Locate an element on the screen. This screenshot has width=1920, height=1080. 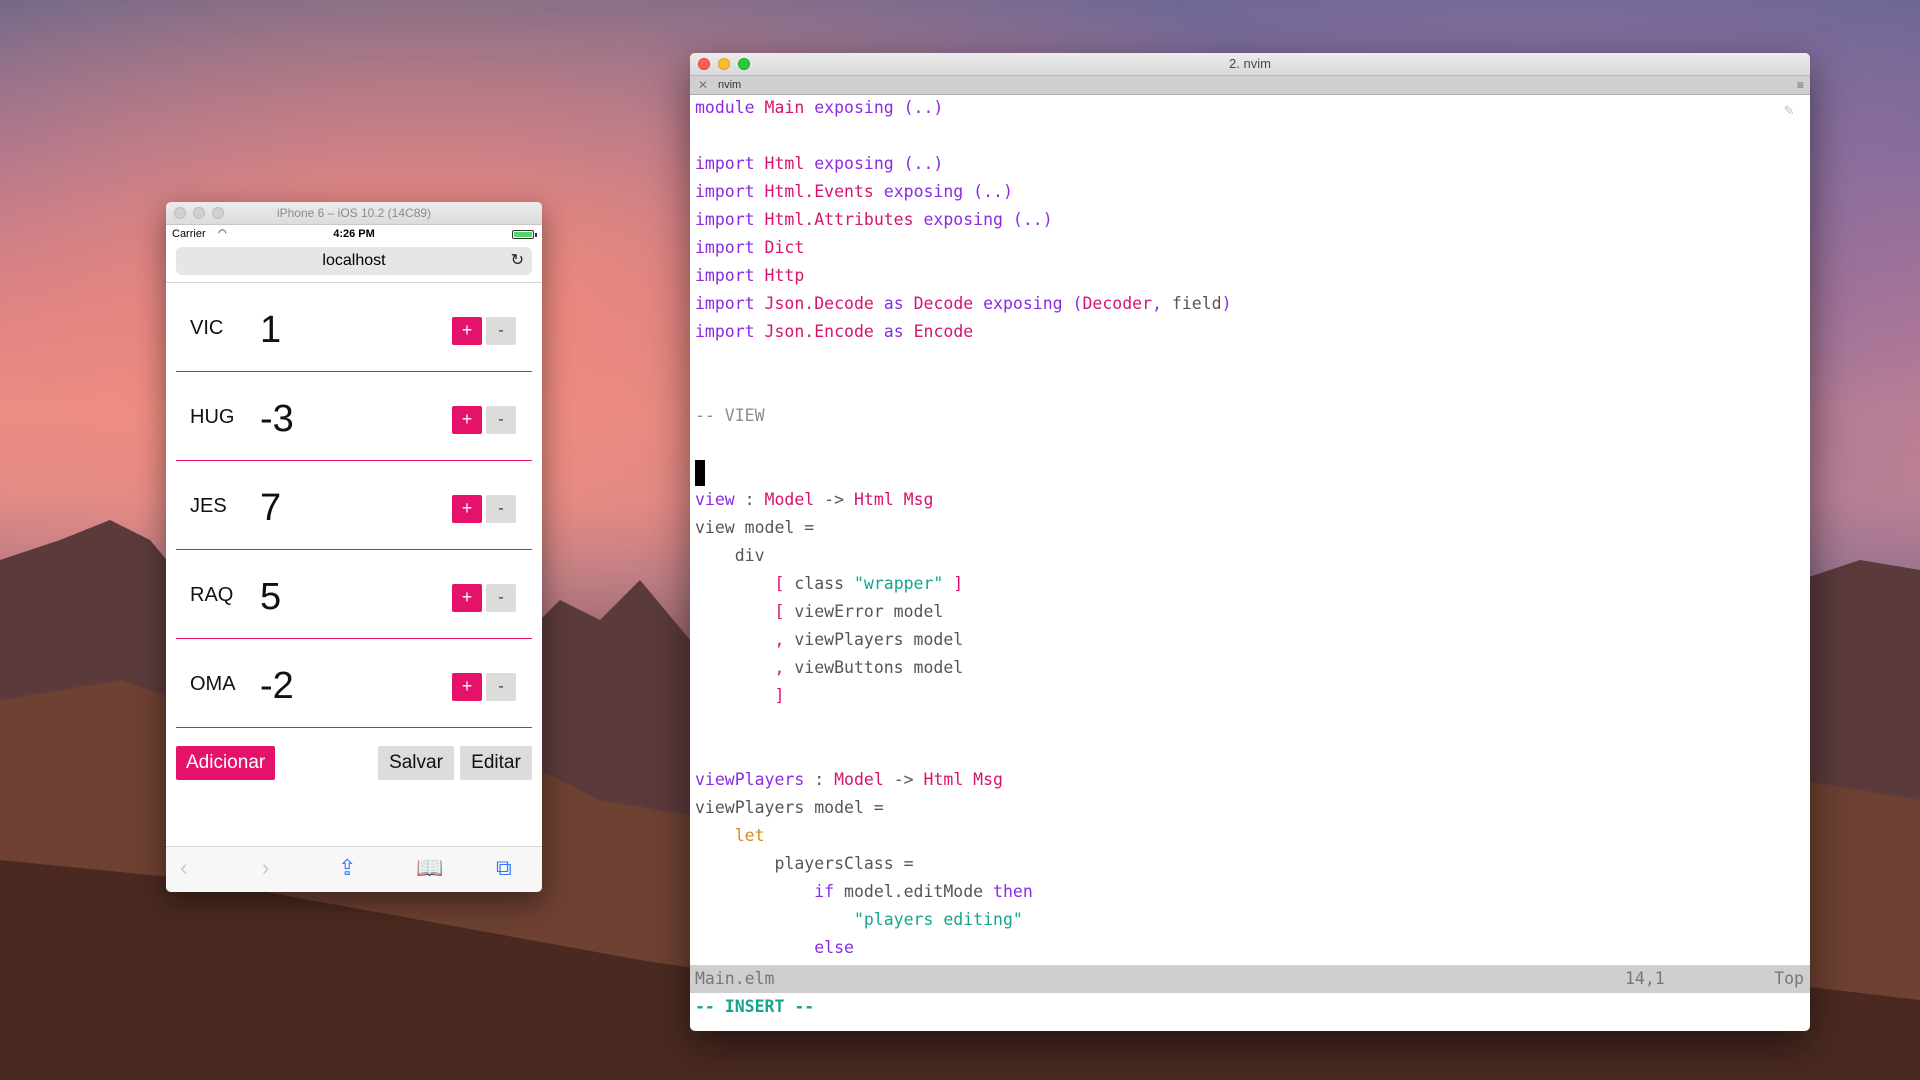
code-line: , viewButtons model is located at coordinates (1252, 668).